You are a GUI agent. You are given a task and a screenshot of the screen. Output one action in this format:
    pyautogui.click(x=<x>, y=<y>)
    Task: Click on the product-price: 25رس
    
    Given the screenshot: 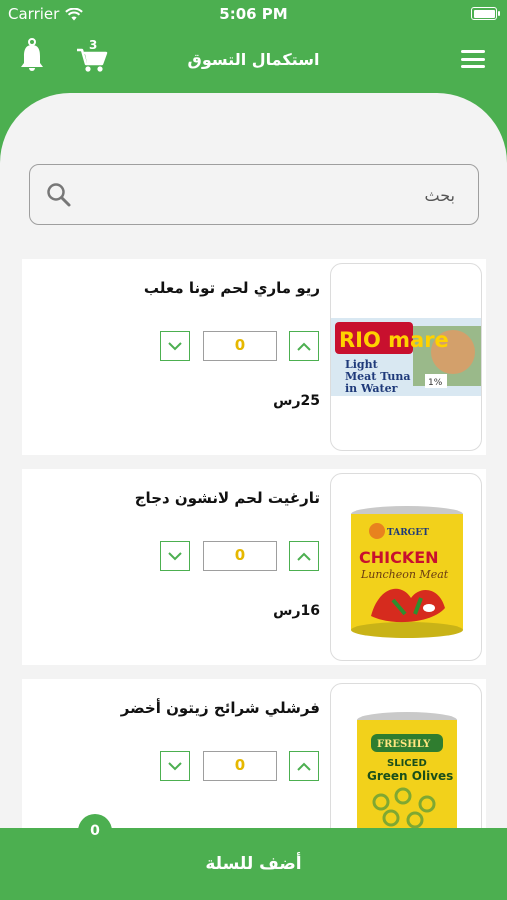 What is the action you would take?
    pyautogui.click(x=296, y=401)
    